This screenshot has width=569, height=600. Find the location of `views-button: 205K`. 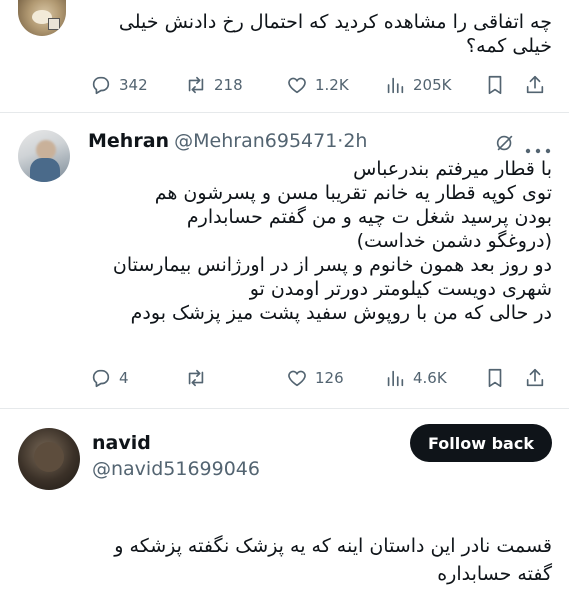

views-button: 205K is located at coordinates (417, 85).